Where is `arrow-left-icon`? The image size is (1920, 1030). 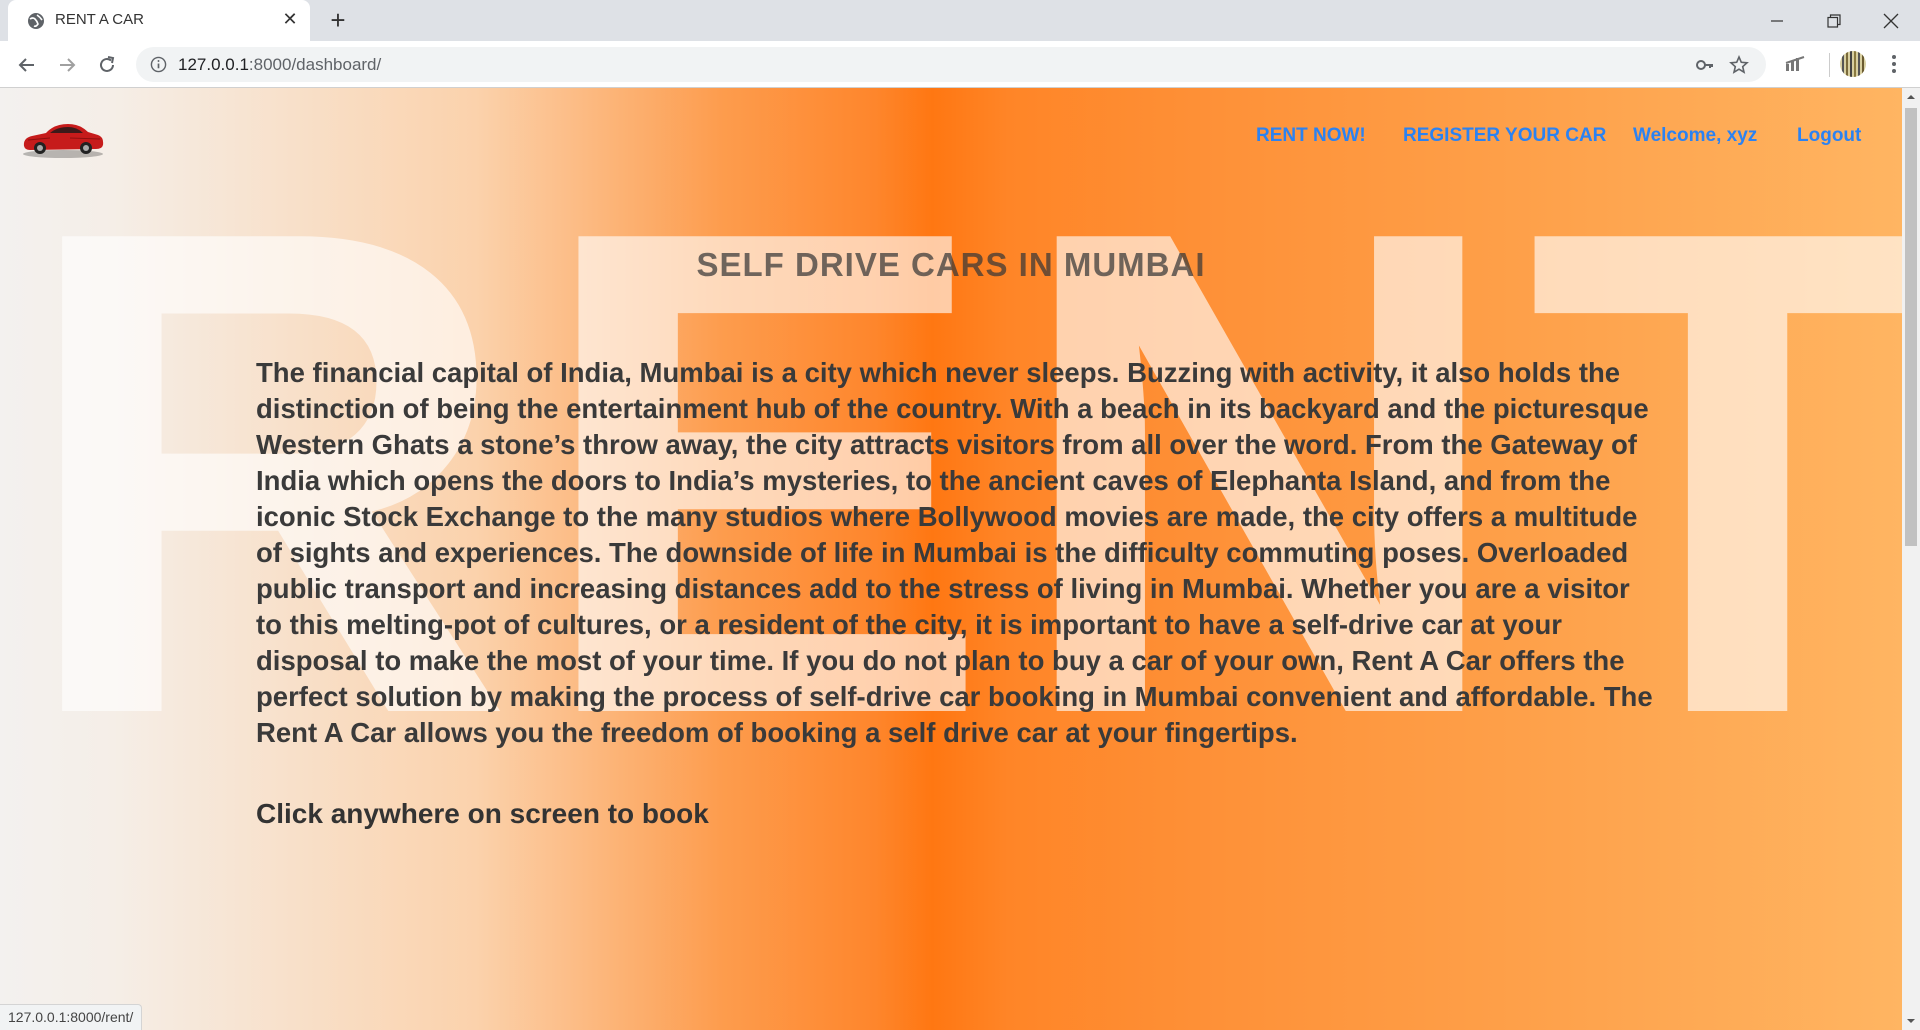 arrow-left-icon is located at coordinates (27, 65).